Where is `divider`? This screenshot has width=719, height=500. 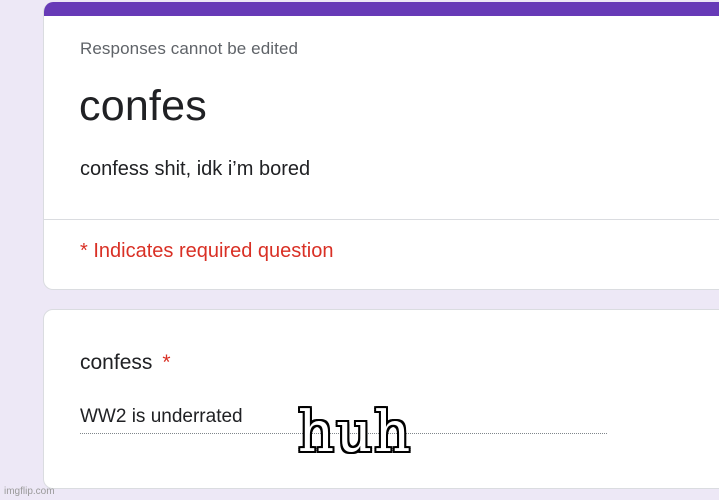
divider is located at coordinates (381, 219).